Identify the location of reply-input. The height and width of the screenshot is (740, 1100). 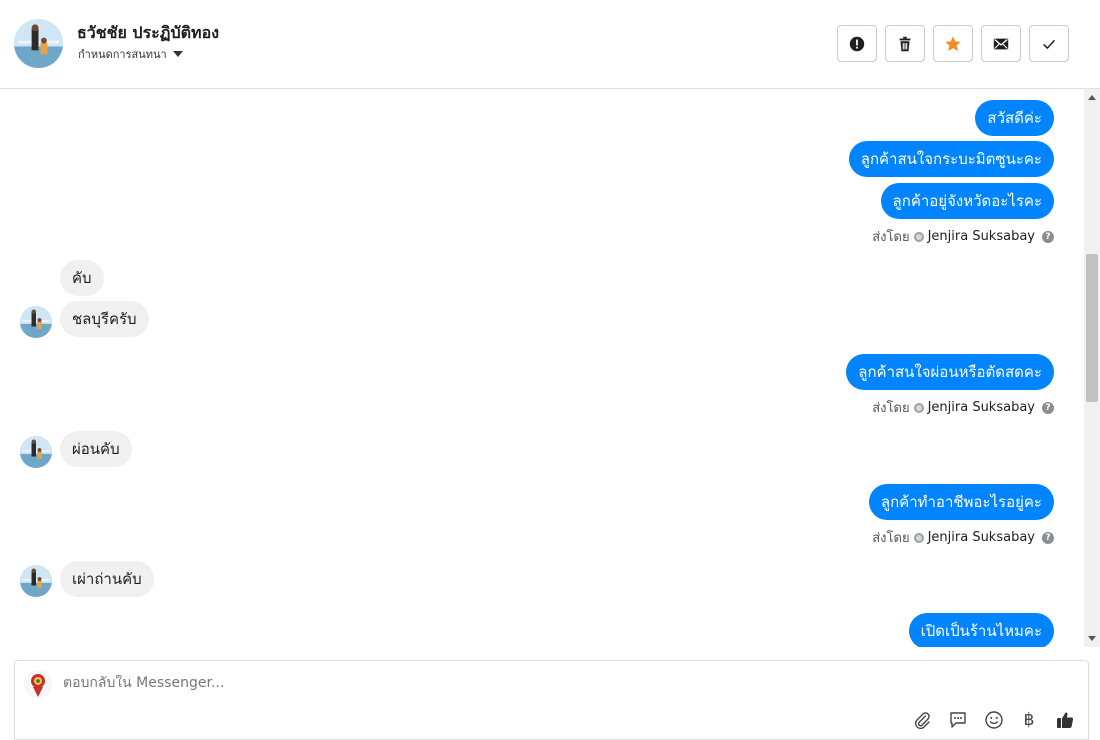
(513, 683).